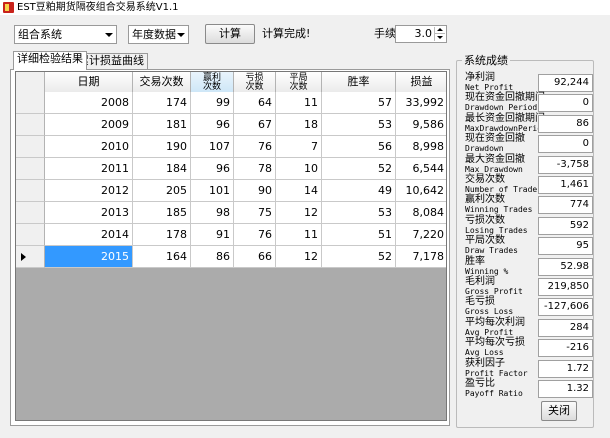  I want to click on cell-win-rate: 49, so click(359, 191).